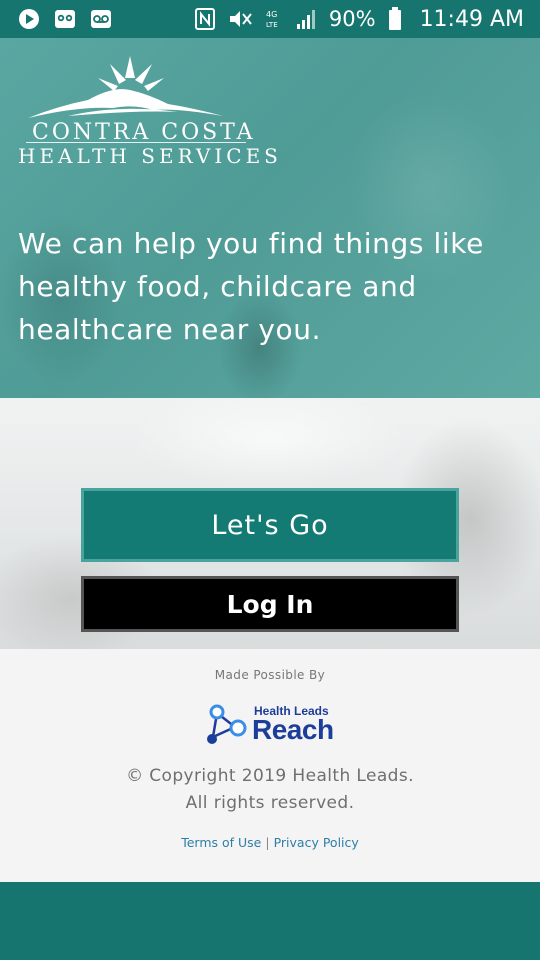 The image size is (540, 960). Describe the element at coordinates (240, 19) in the screenshot. I see `mute-icon` at that location.